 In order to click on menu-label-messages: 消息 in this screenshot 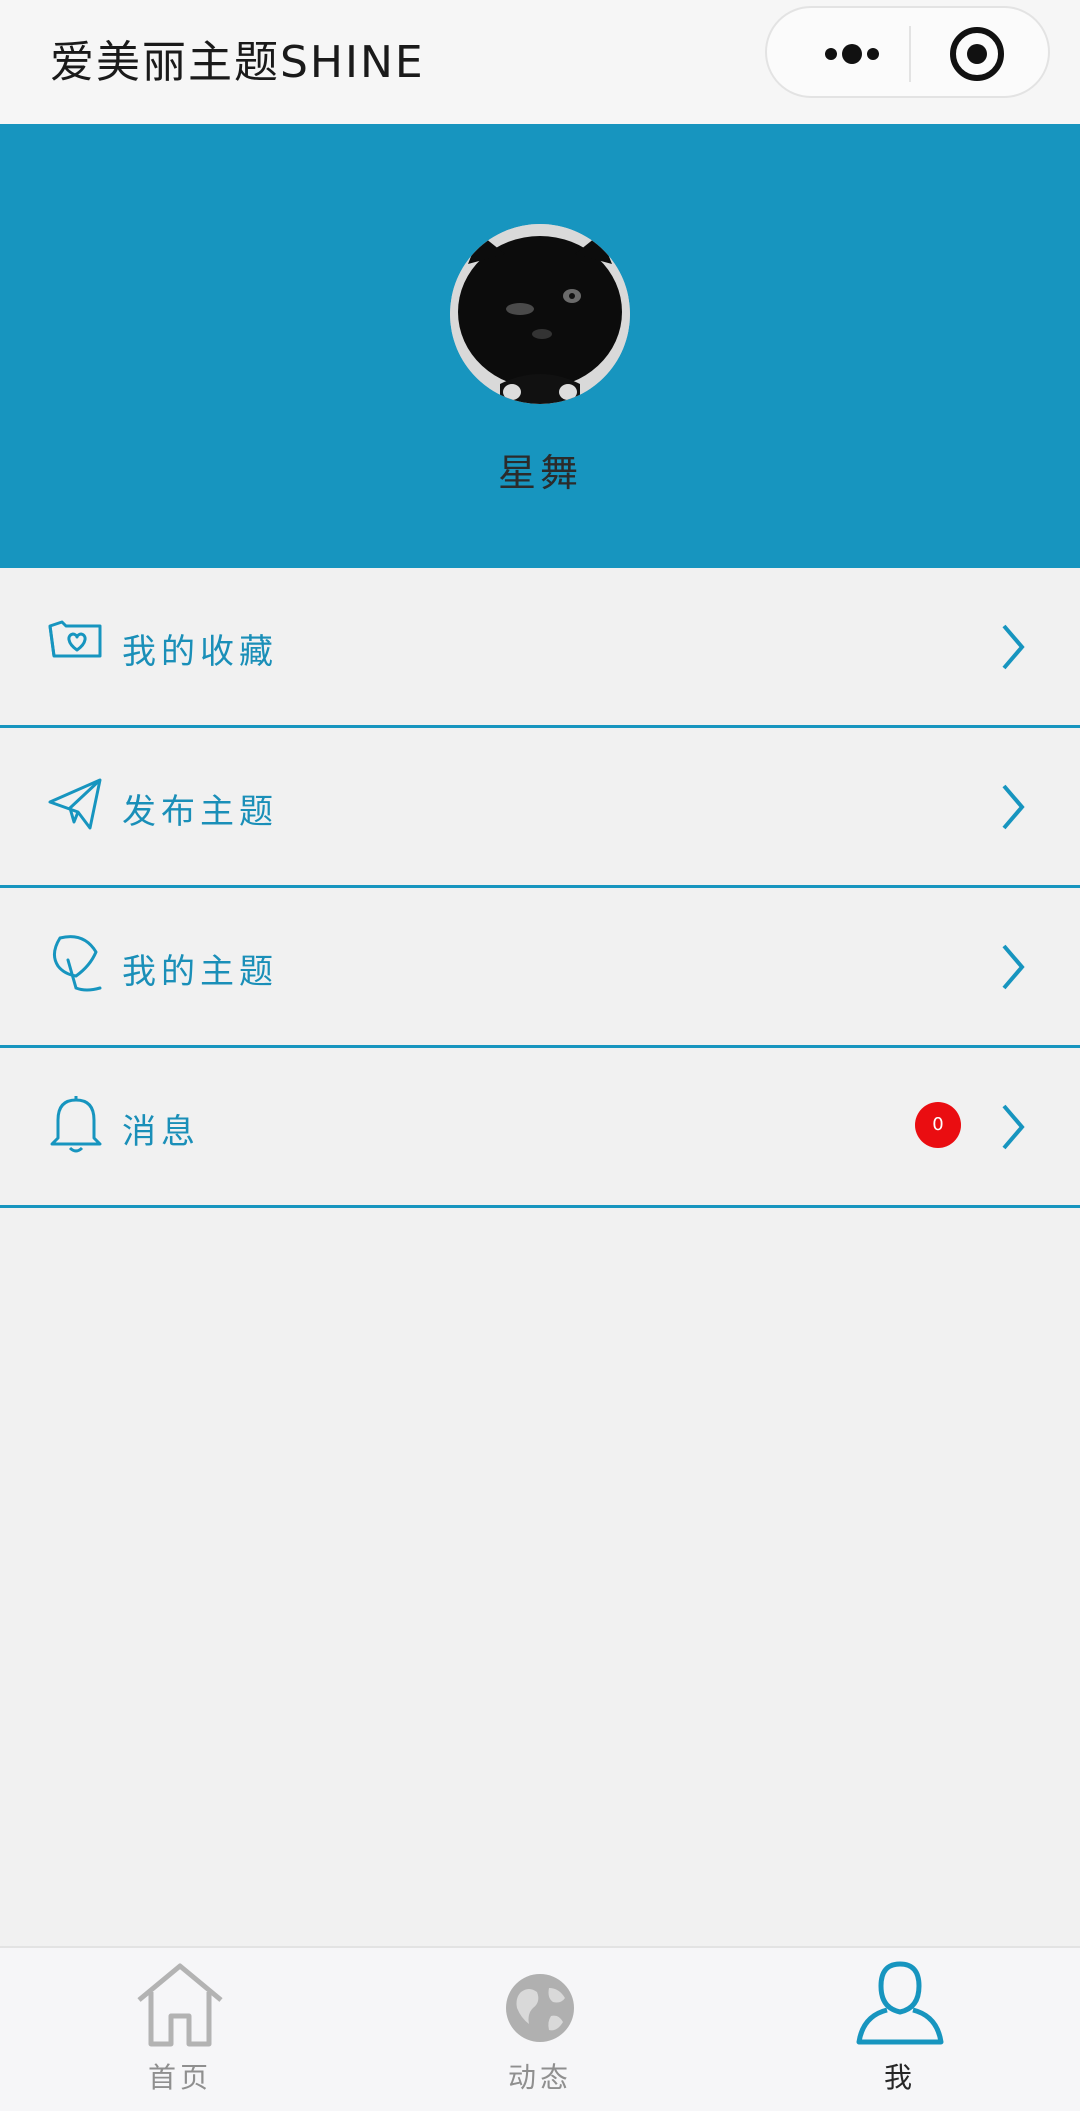, I will do `click(161, 1132)`.